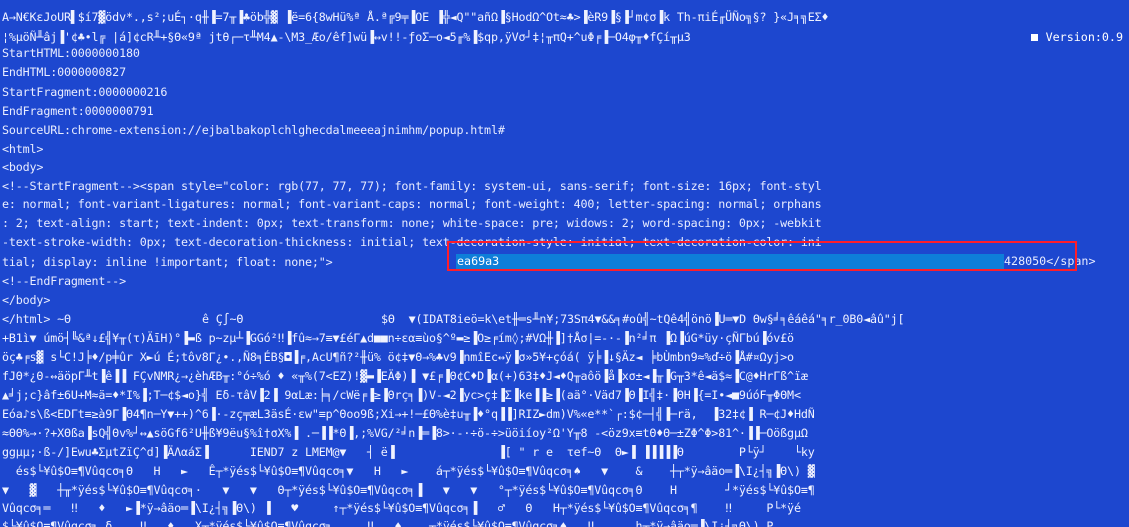 The width and height of the screenshot is (1129, 527). What do you see at coordinates (1025, 261) in the screenshot?
I see `hex-value-end-text: 428050` at bounding box center [1025, 261].